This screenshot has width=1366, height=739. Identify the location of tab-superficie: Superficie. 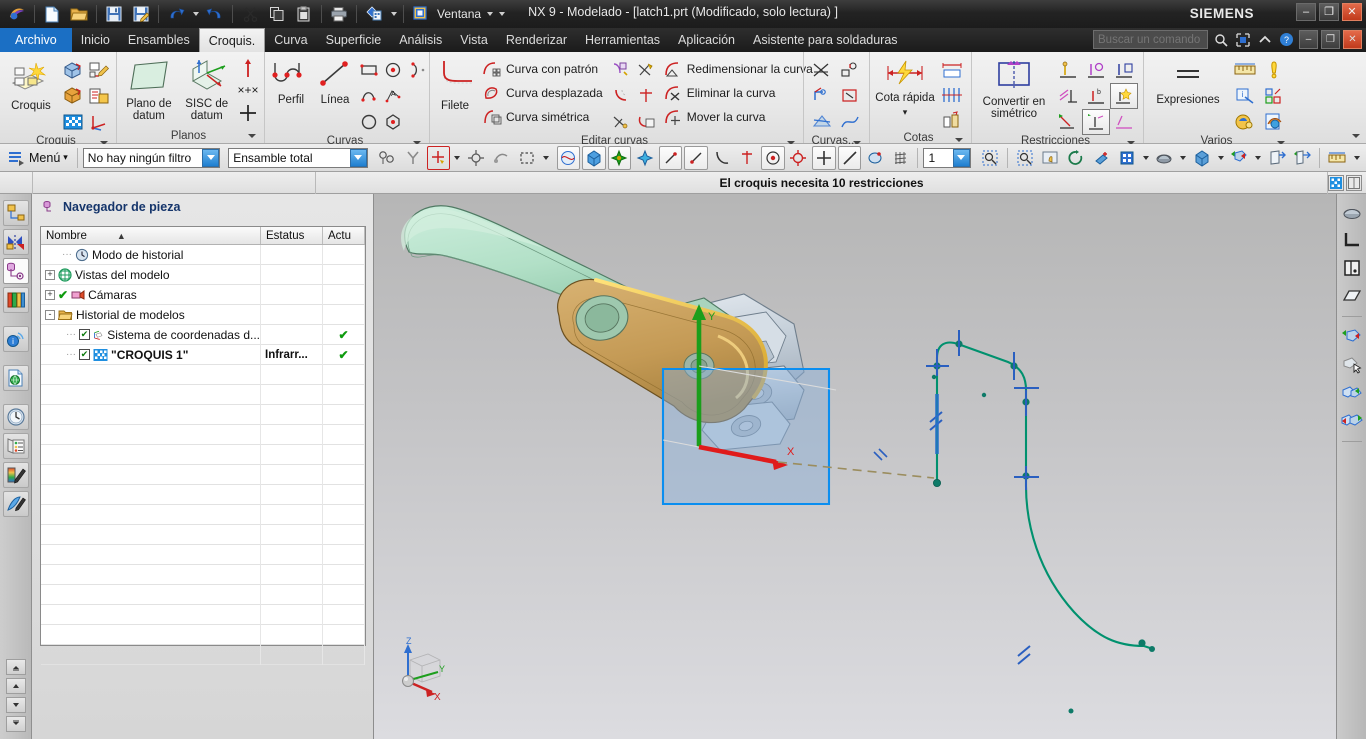
(354, 40).